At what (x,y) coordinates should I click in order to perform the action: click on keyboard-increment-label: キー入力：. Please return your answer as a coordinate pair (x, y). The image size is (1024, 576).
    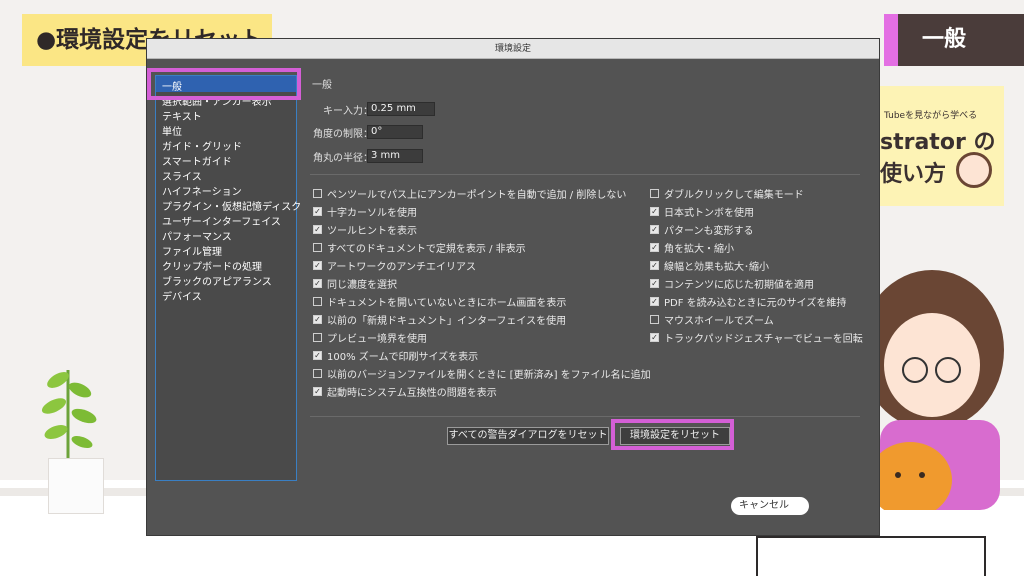
    Looking at the image, I should click on (348, 111).